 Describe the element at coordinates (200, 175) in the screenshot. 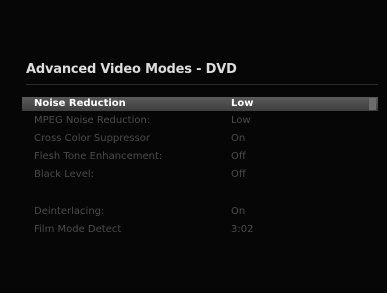

I see `setting-black-level: Black Level: Off` at that location.